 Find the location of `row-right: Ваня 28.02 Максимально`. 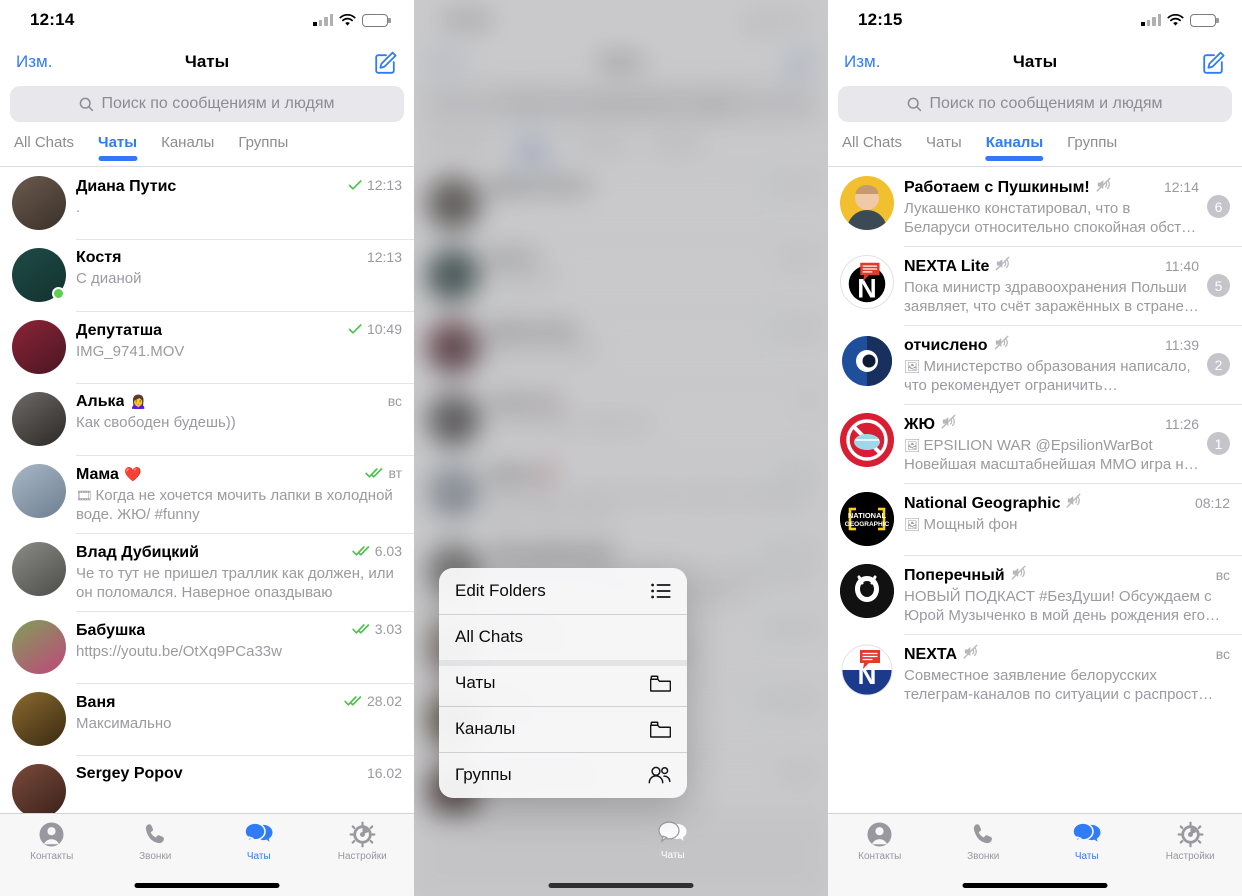

row-right: Ваня 28.02 Максимально is located at coordinates (239, 712).